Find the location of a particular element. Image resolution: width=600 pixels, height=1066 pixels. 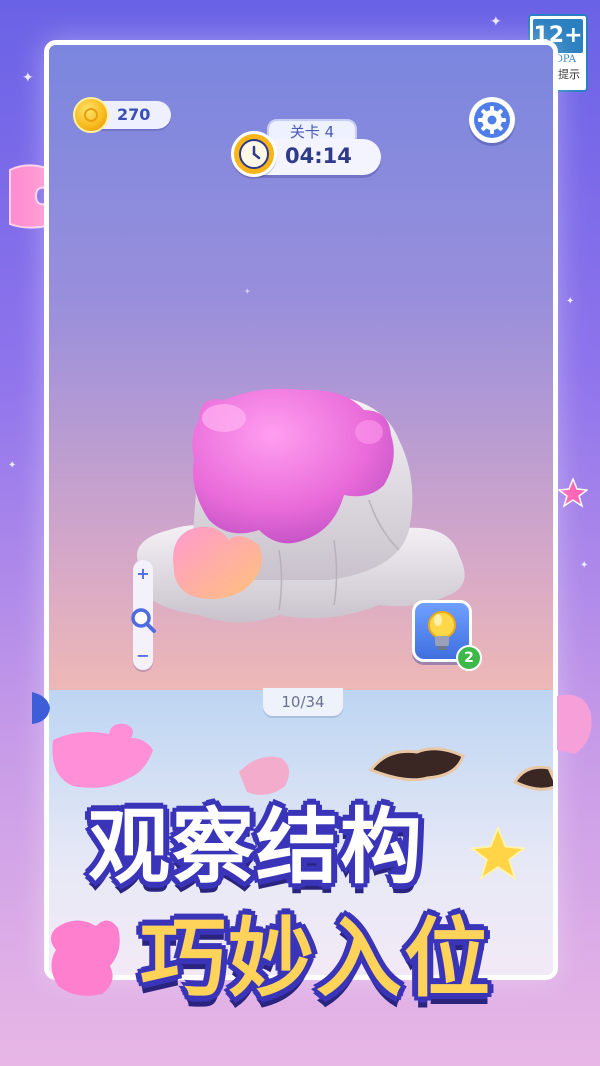

gear-icon is located at coordinates (492, 120).